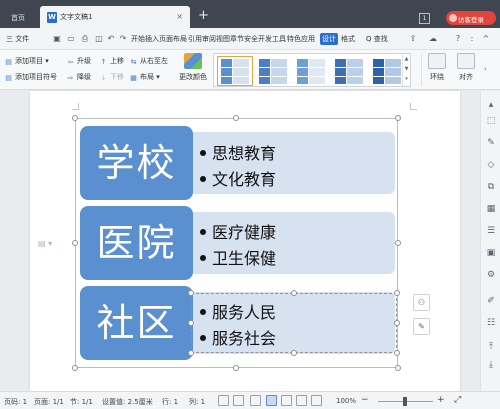 This screenshot has height=409, width=500. What do you see at coordinates (491, 209) in the screenshot?
I see `sidebar-table-icon: ▦` at bounding box center [491, 209].